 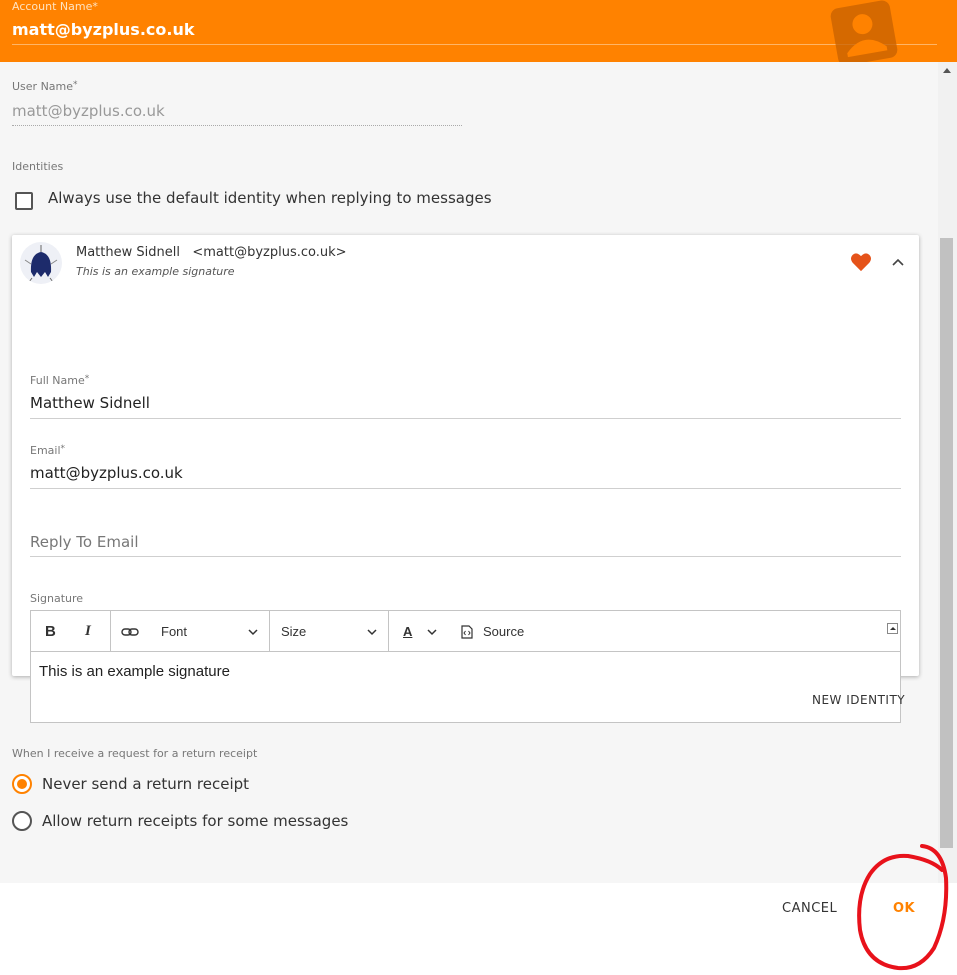 What do you see at coordinates (898, 262) in the screenshot?
I see `chevron-up-icon` at bounding box center [898, 262].